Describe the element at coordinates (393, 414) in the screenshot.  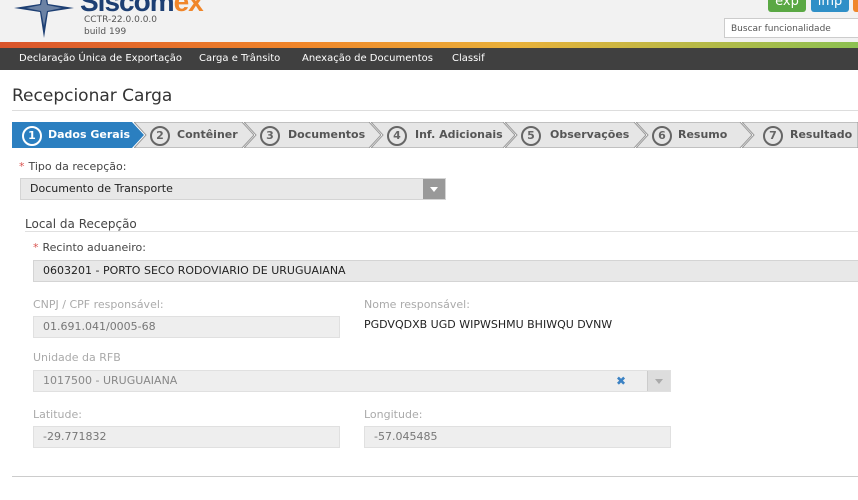
I see `longitude-label: Longitude:` at that location.